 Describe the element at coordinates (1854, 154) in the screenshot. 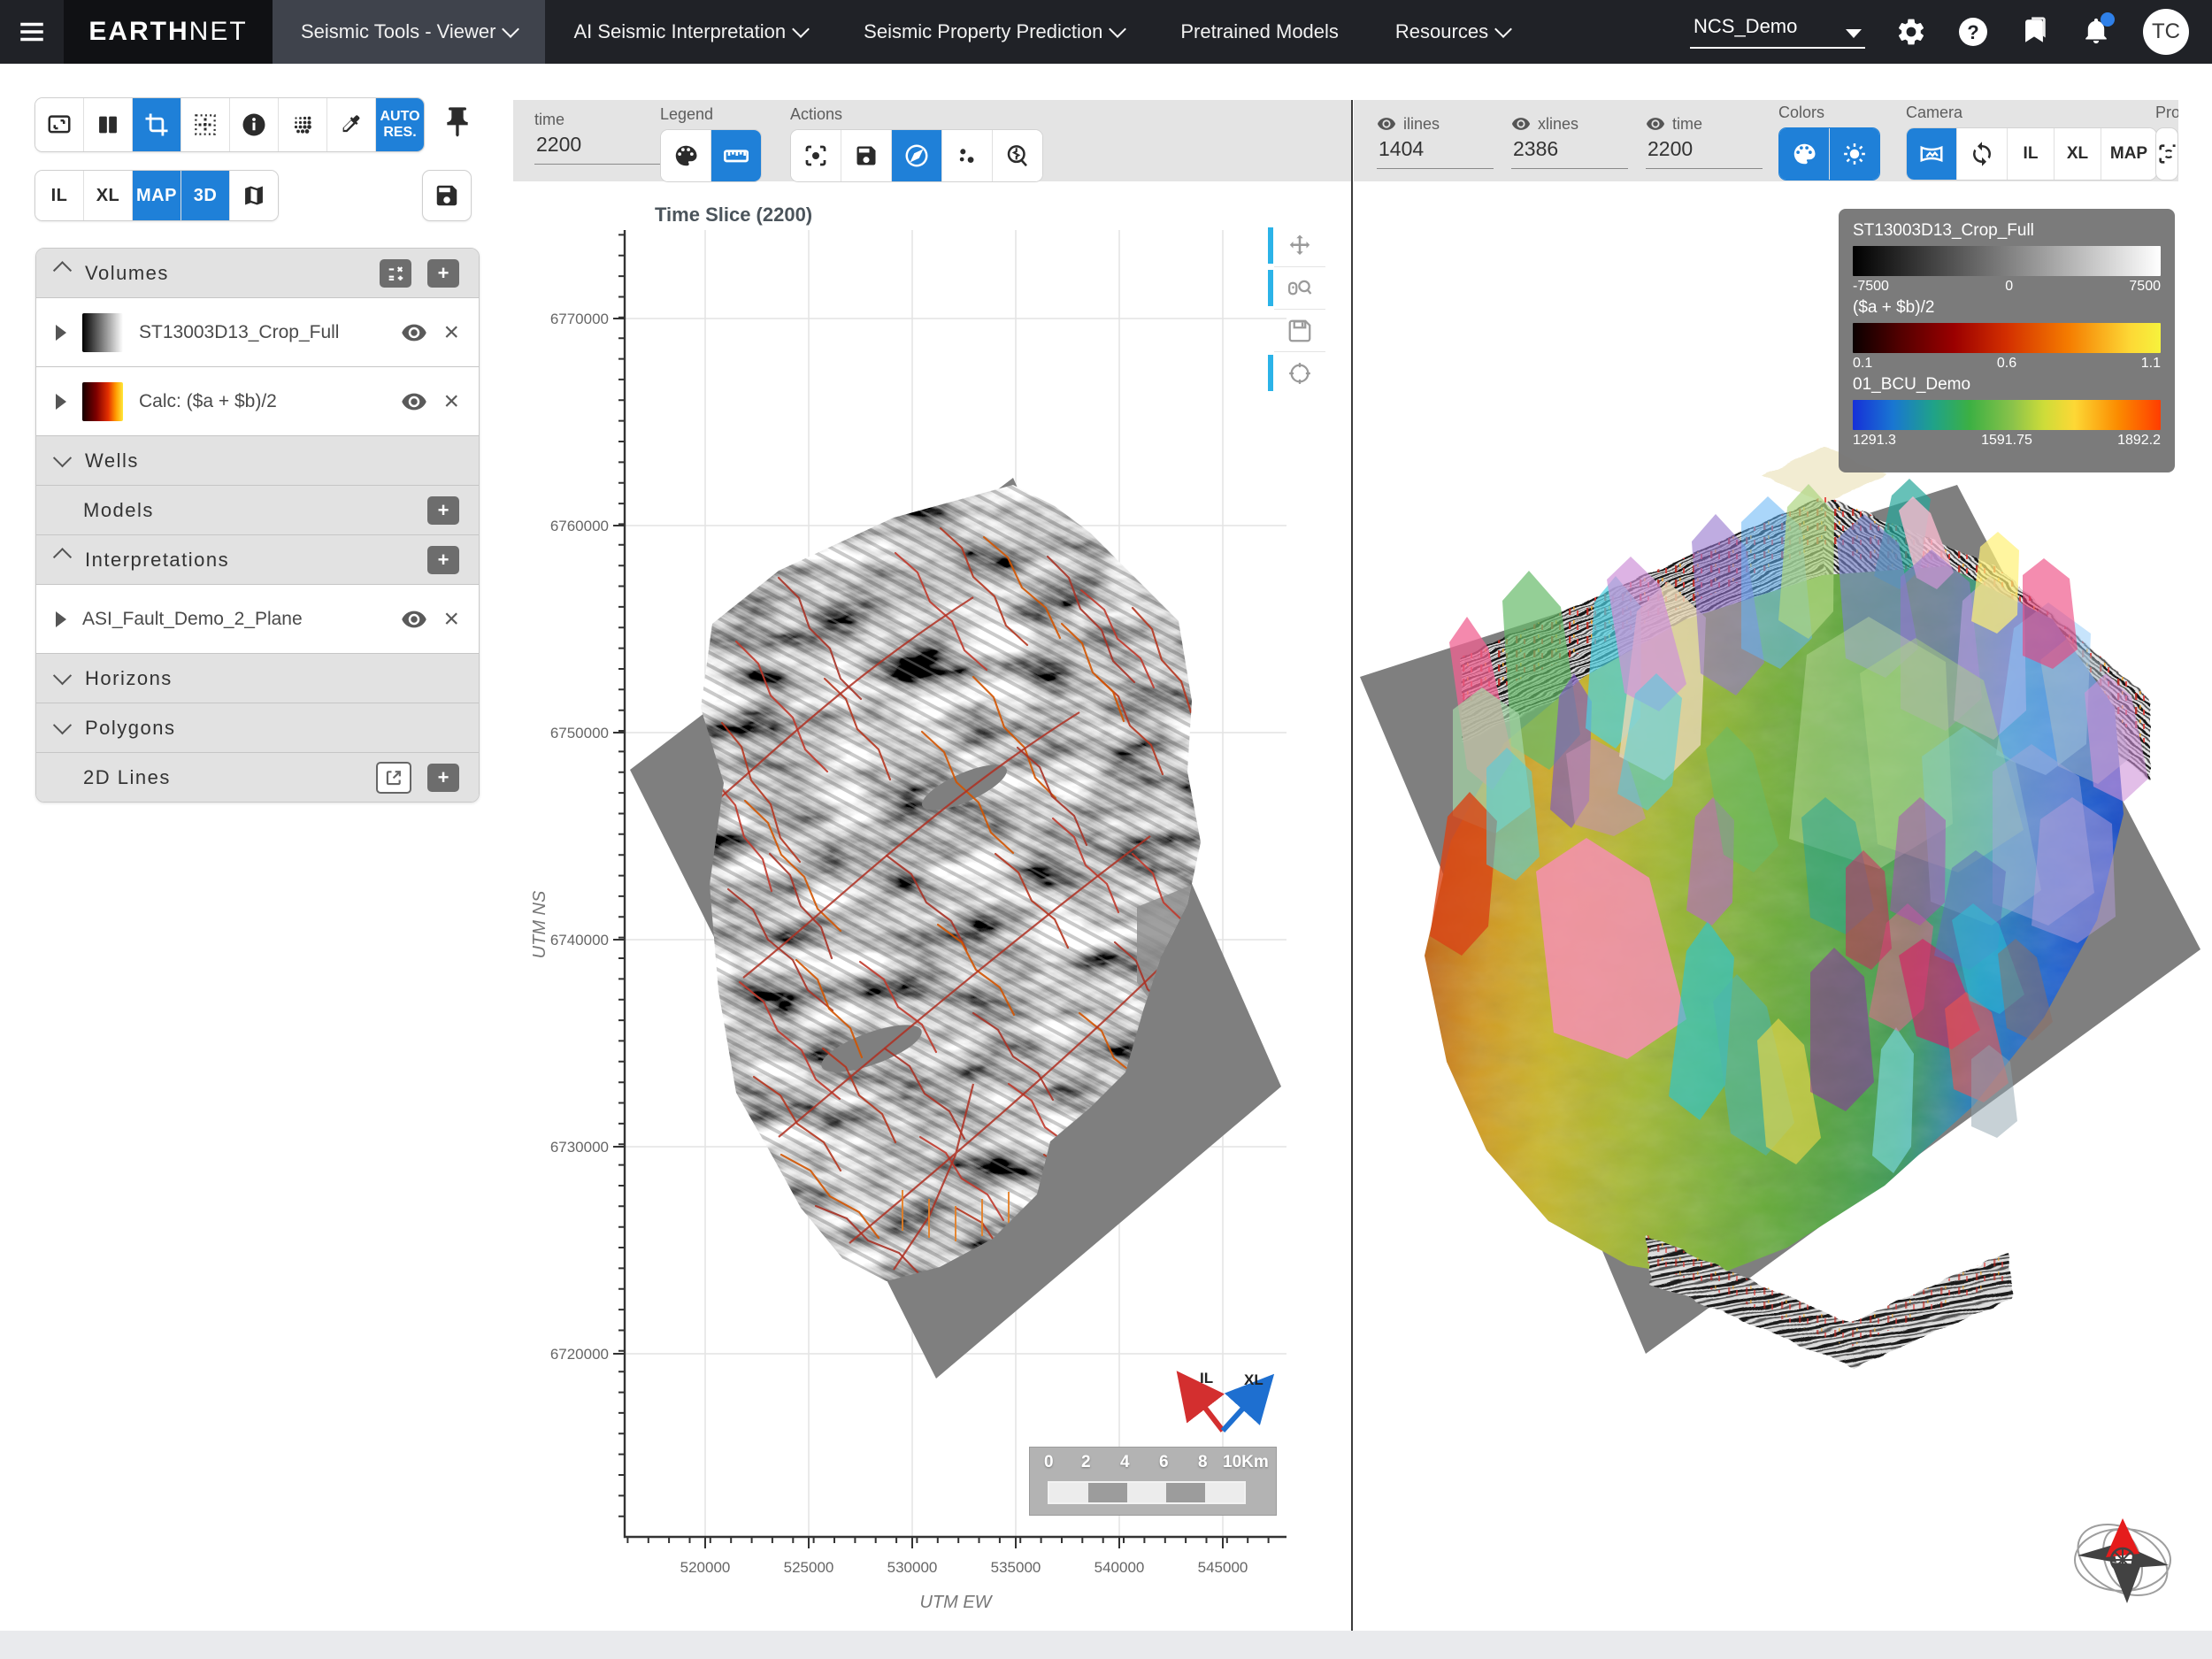

I see `brightness-sun-button` at that location.